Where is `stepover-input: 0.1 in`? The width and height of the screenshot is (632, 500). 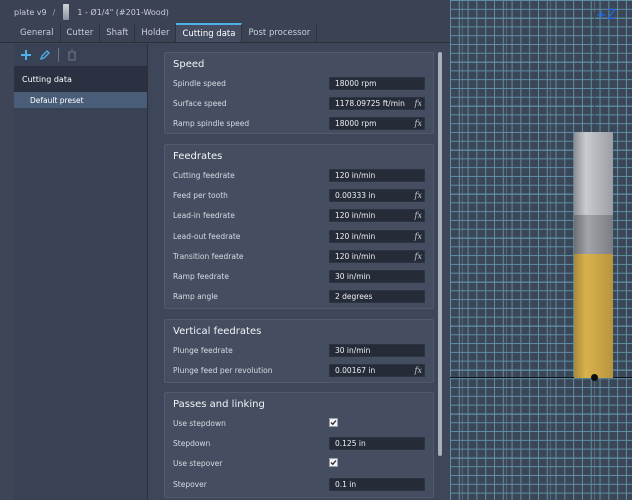
stepover-input: 0.1 in is located at coordinates (377, 484).